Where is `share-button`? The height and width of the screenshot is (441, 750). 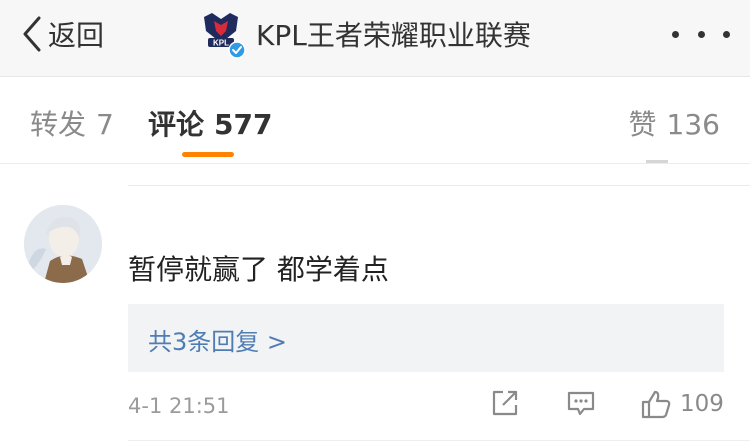 share-button is located at coordinates (505, 405).